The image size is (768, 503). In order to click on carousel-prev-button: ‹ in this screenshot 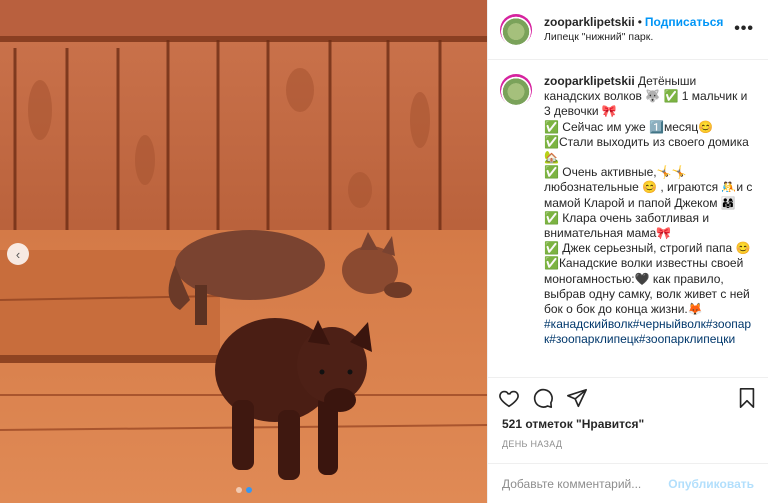, I will do `click(18, 254)`.